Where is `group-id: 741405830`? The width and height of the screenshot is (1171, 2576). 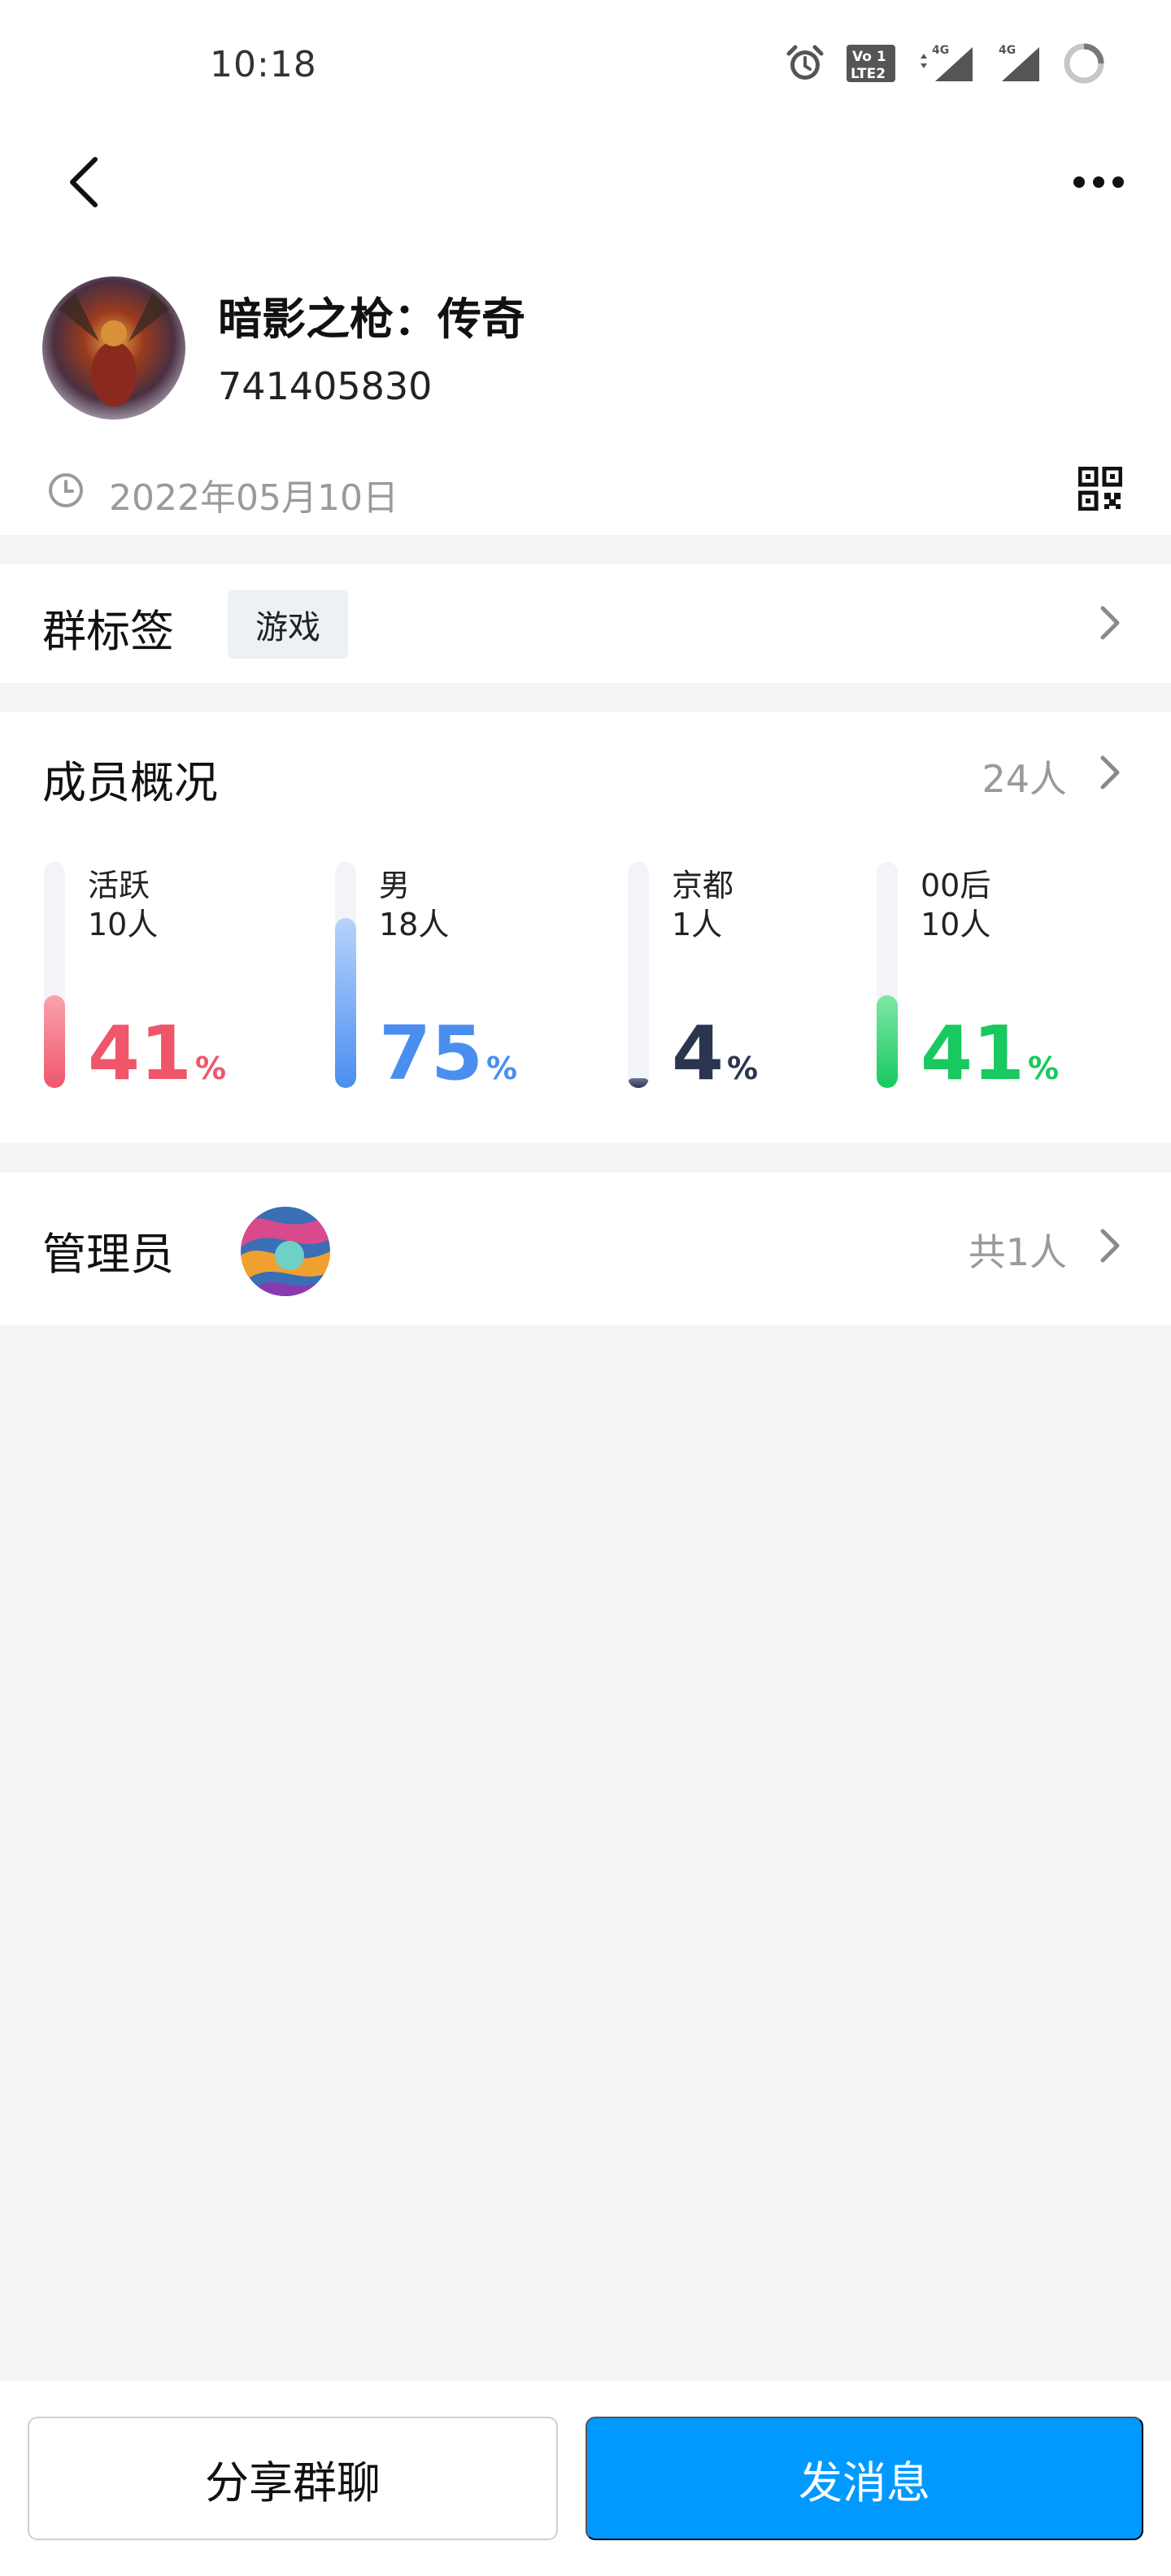 group-id: 741405830 is located at coordinates (325, 386).